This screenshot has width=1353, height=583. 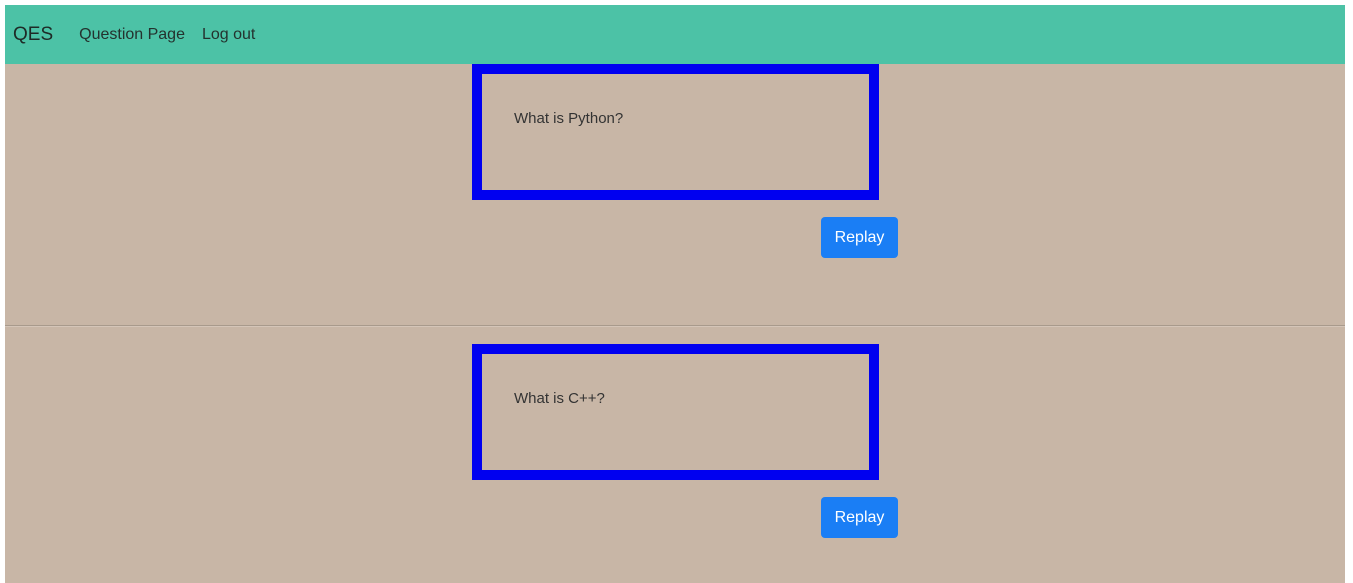 What do you see at coordinates (675, 412) in the screenshot?
I see `question-card: What is C++?` at bounding box center [675, 412].